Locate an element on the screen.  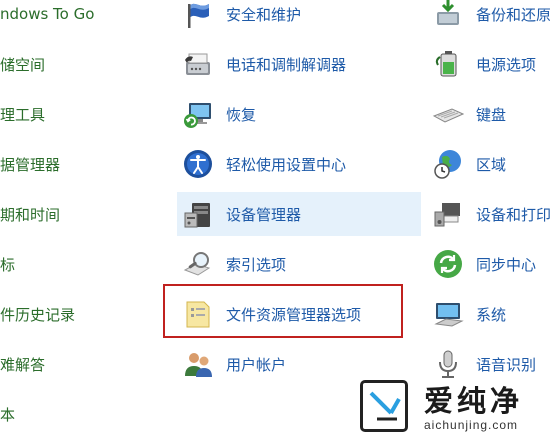
control-panel-item-recovery: 恢复 is located at coordinates (299, 114).